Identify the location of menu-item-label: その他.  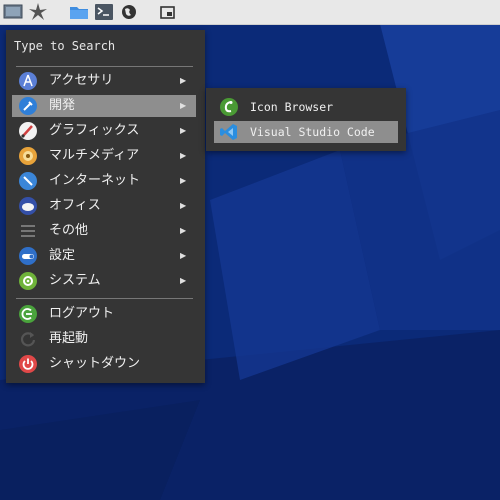
(69, 230).